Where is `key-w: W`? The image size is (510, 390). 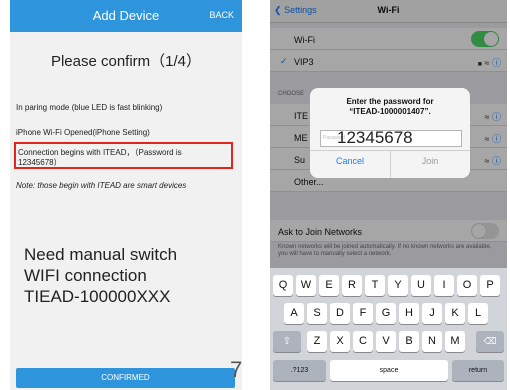 key-w: W is located at coordinates (306, 285).